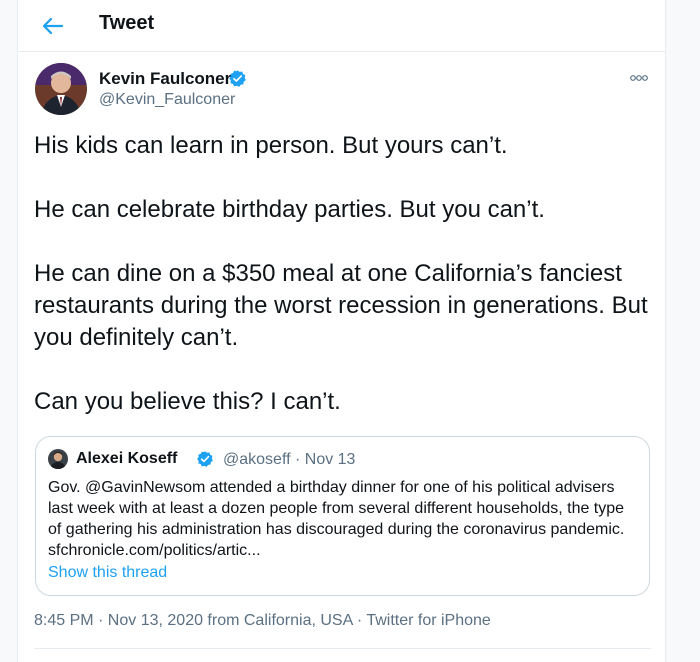 This screenshot has height=662, width=700. I want to click on author-avatar, so click(61, 89).